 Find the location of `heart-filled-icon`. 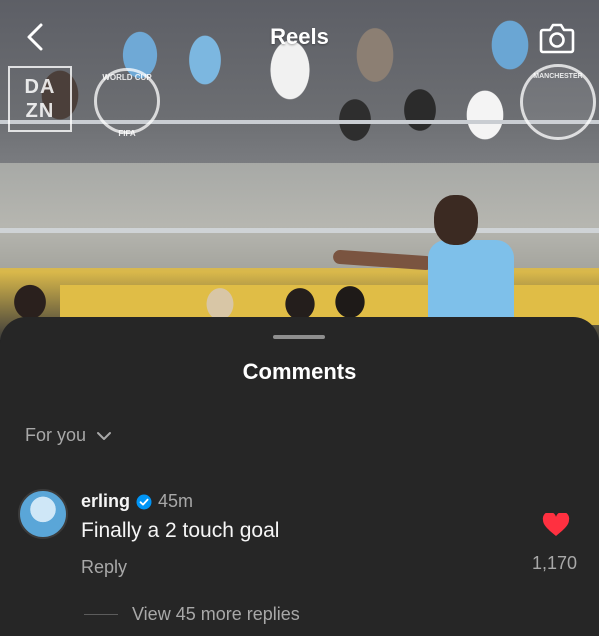

heart-filled-icon is located at coordinates (556, 523).